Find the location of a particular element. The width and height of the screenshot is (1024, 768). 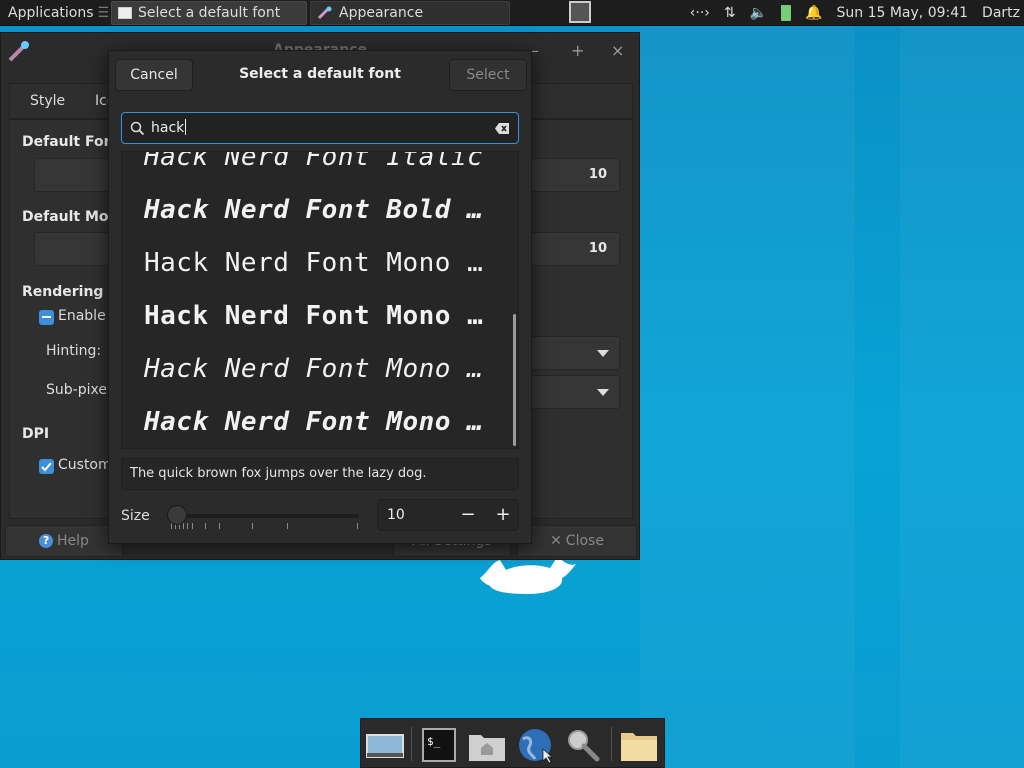

rendering-heading: Rendering is located at coordinates (63, 292).